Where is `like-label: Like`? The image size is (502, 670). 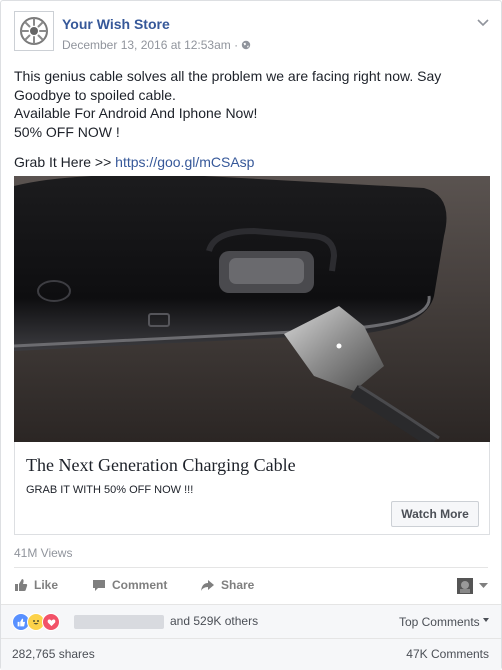
like-label: Like is located at coordinates (46, 585).